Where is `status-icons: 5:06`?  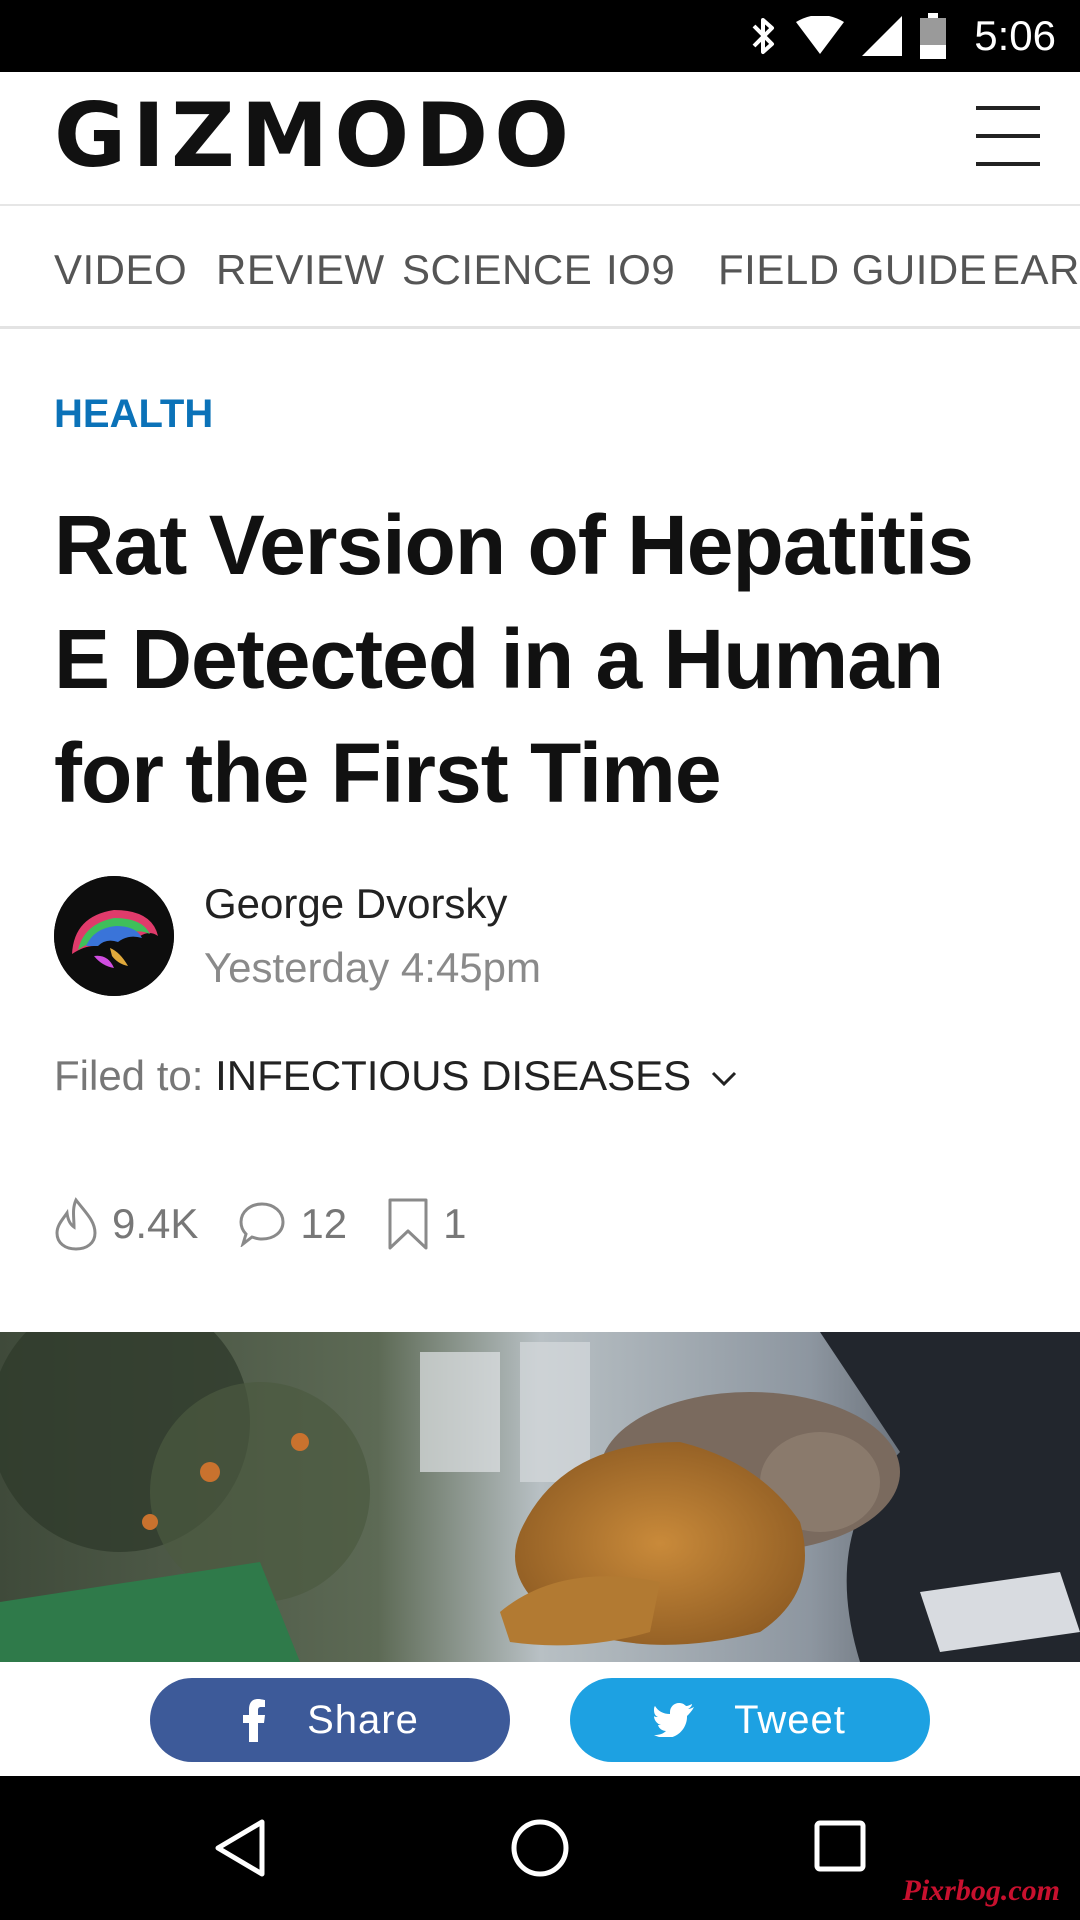
status-icons: 5:06 is located at coordinates (902, 36).